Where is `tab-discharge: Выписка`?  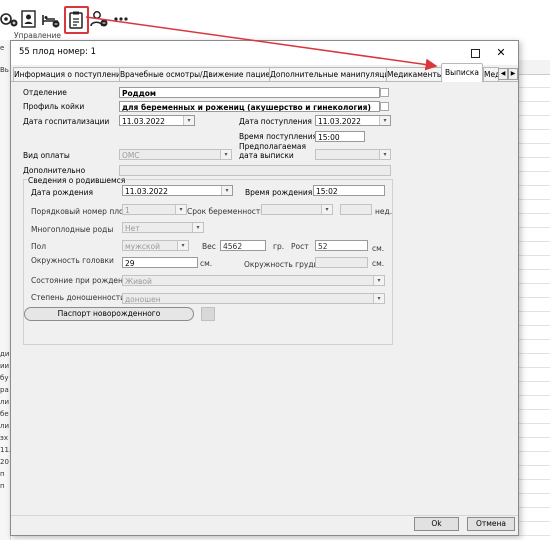
tab-discharge: Выписка is located at coordinates (462, 72).